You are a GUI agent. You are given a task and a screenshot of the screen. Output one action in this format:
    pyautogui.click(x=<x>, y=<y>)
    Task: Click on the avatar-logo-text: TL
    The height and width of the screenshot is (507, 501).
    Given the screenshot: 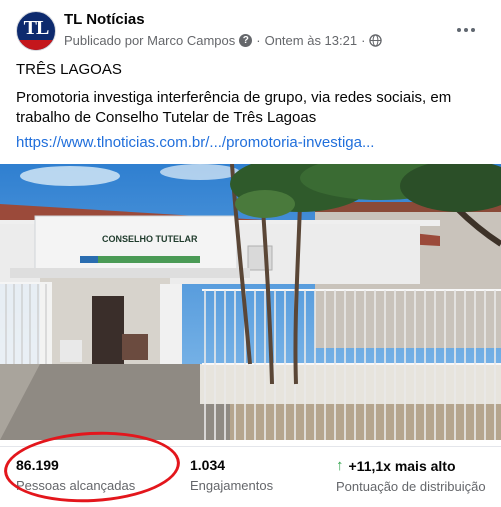 What is the action you would take?
    pyautogui.click(x=36, y=28)
    